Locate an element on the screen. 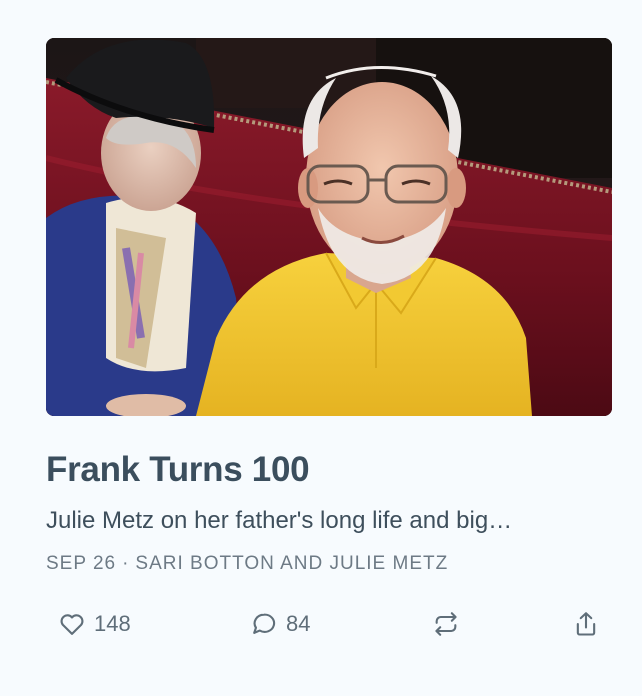 This screenshot has height=696, width=642. like-count: 148 is located at coordinates (112, 623).